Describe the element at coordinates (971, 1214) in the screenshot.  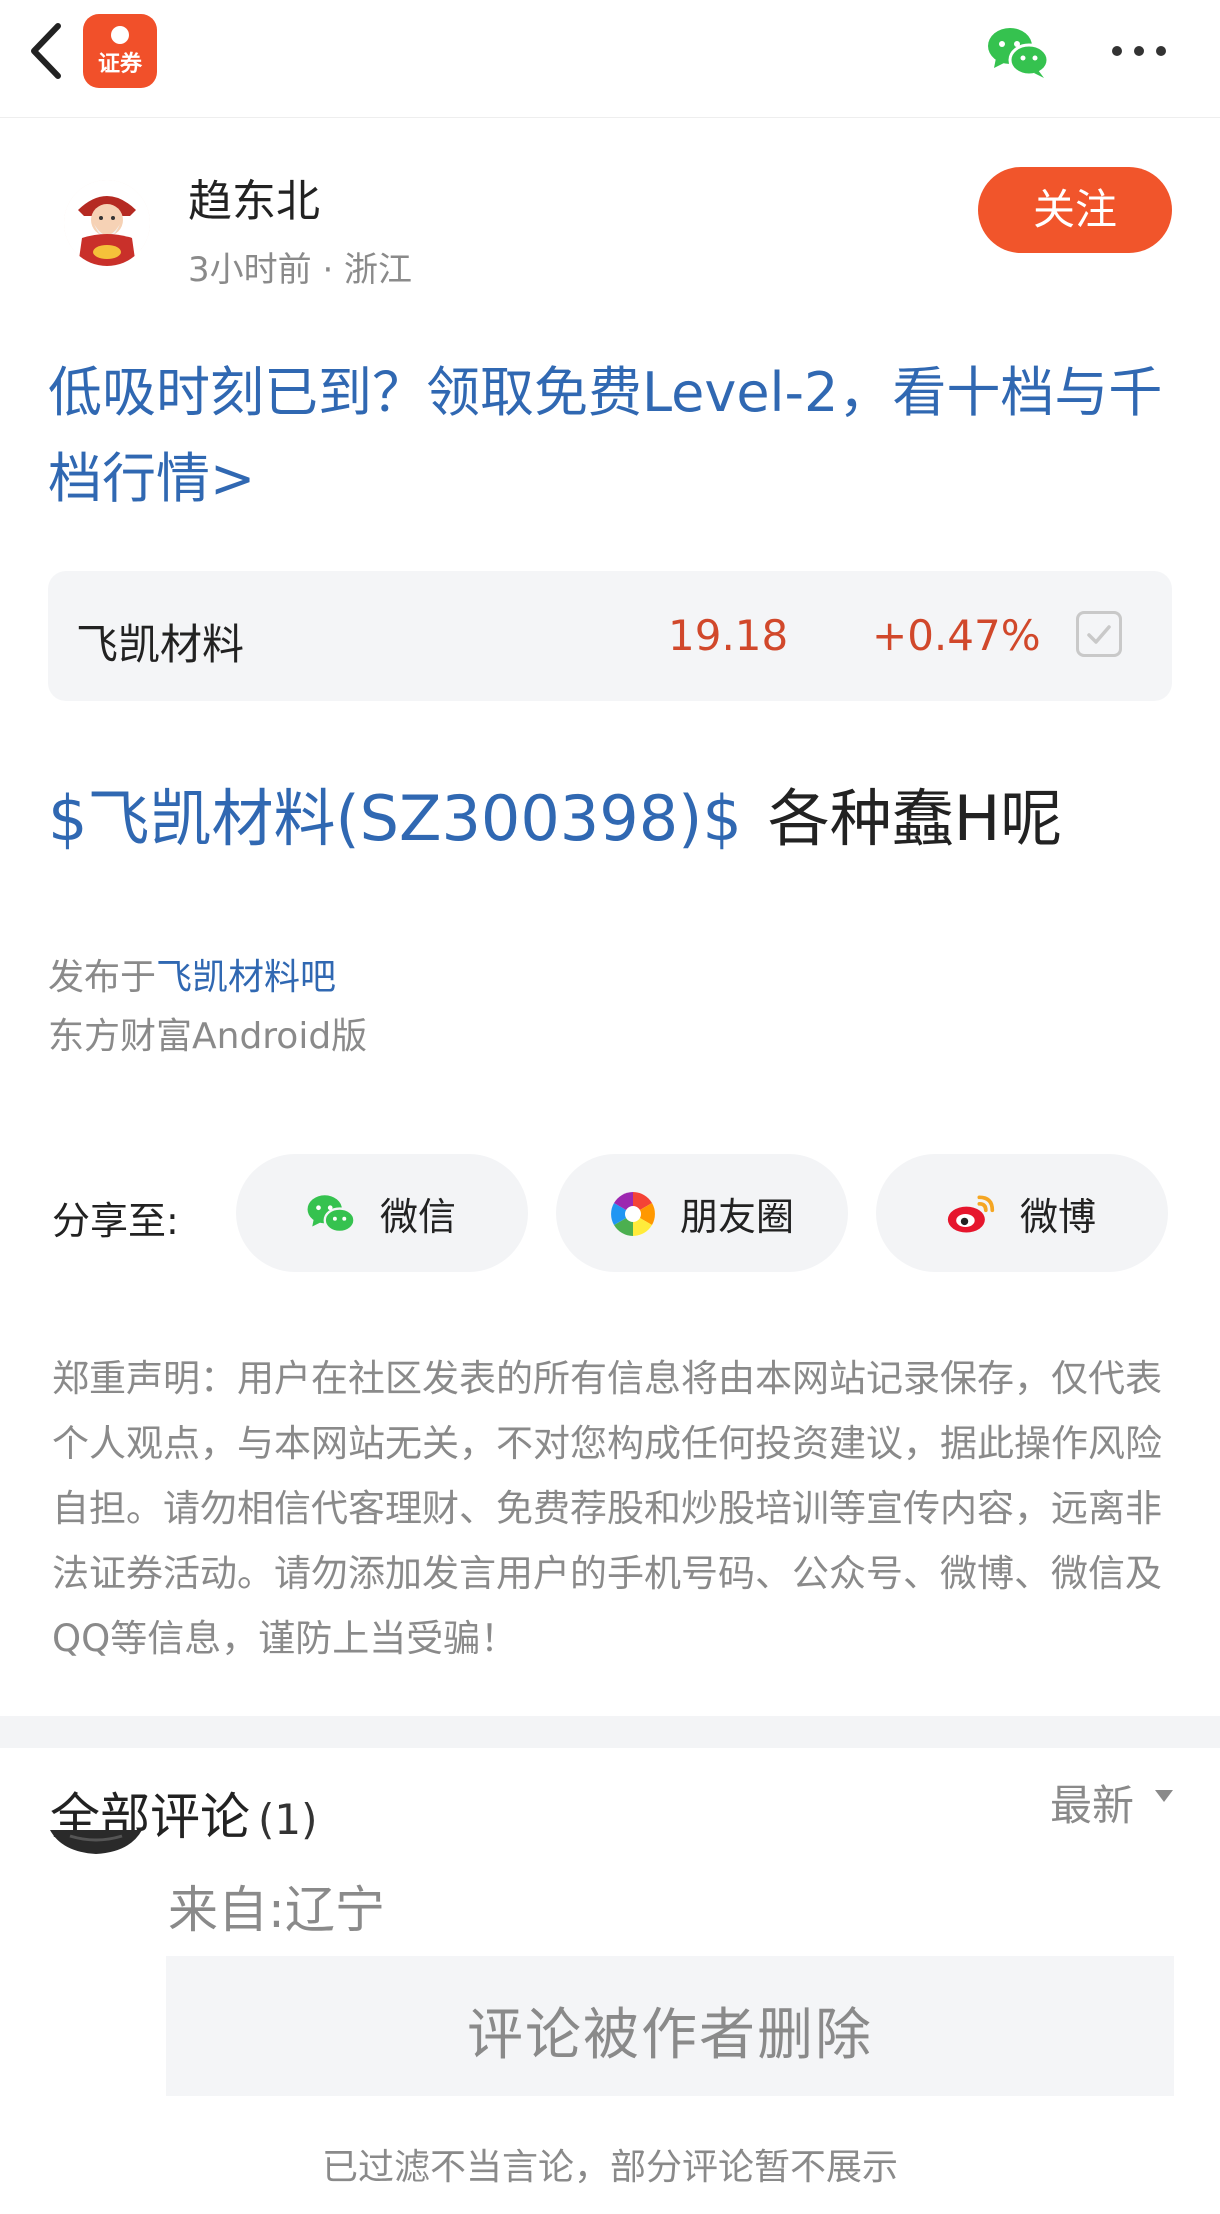
I see `weibo-icon` at that location.